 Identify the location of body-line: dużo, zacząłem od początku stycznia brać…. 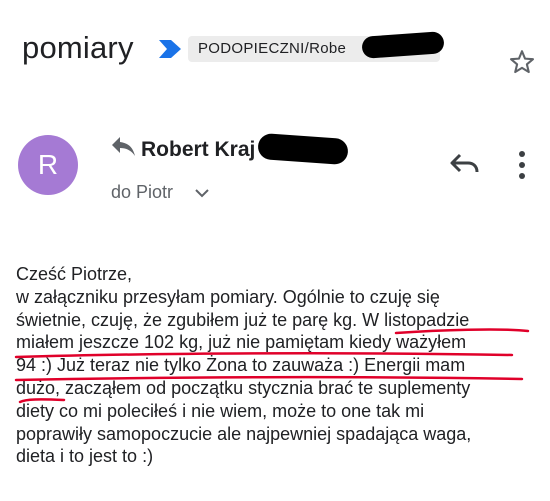
(243, 387).